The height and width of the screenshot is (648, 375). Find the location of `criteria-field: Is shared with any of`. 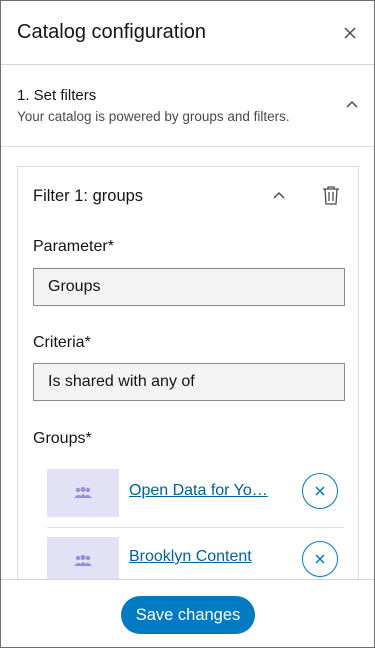

criteria-field: Is shared with any of is located at coordinates (189, 382).